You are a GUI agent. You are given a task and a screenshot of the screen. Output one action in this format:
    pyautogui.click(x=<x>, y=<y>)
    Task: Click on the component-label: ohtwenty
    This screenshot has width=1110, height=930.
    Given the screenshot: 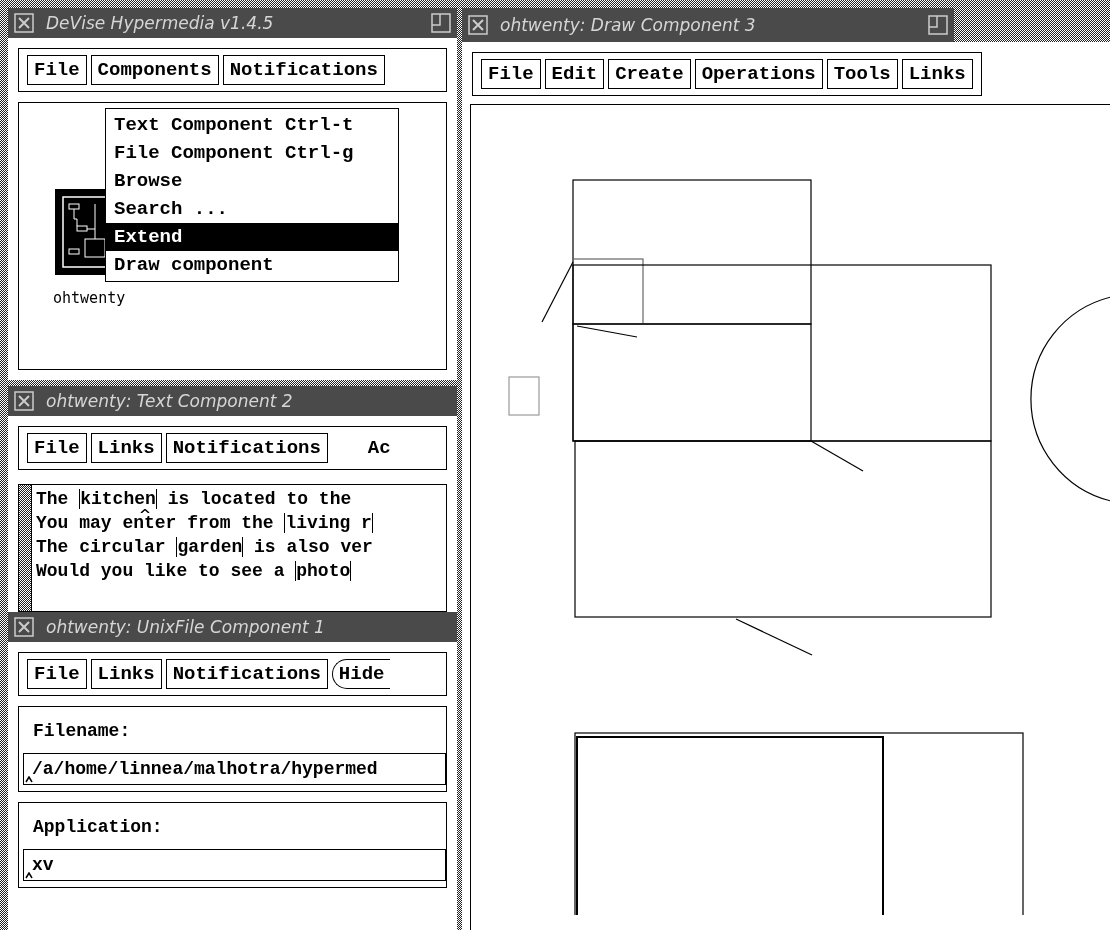 What is the action you would take?
    pyautogui.click(x=89, y=298)
    